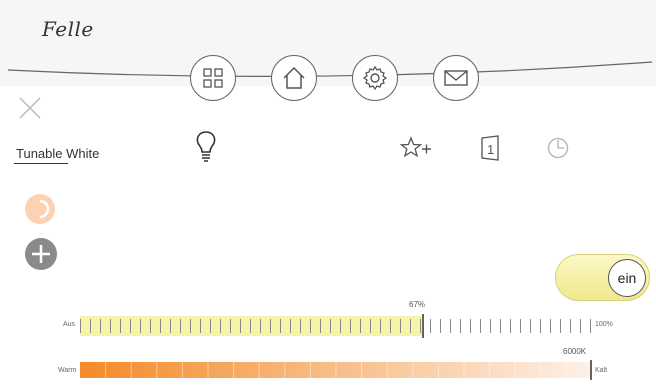 This screenshot has width=656, height=390. I want to click on arc-icon, so click(44, 209).